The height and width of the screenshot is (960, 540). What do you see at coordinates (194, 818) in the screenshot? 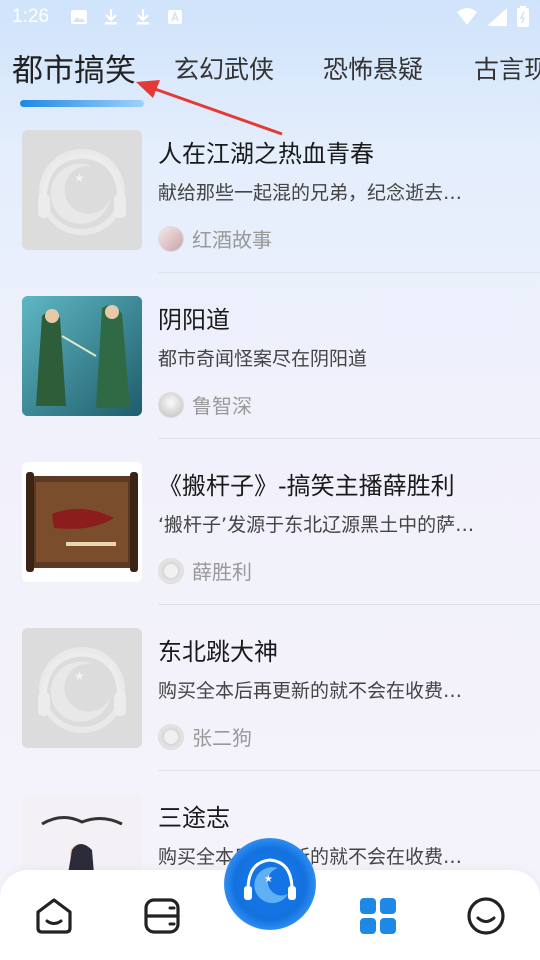
I see `book-title: 三途志` at bounding box center [194, 818].